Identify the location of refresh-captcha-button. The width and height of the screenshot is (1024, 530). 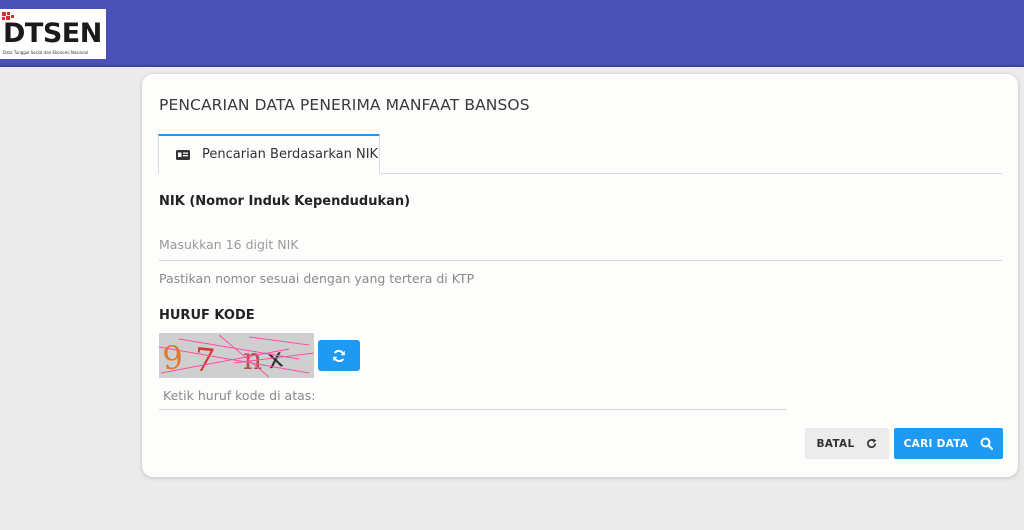
(339, 355).